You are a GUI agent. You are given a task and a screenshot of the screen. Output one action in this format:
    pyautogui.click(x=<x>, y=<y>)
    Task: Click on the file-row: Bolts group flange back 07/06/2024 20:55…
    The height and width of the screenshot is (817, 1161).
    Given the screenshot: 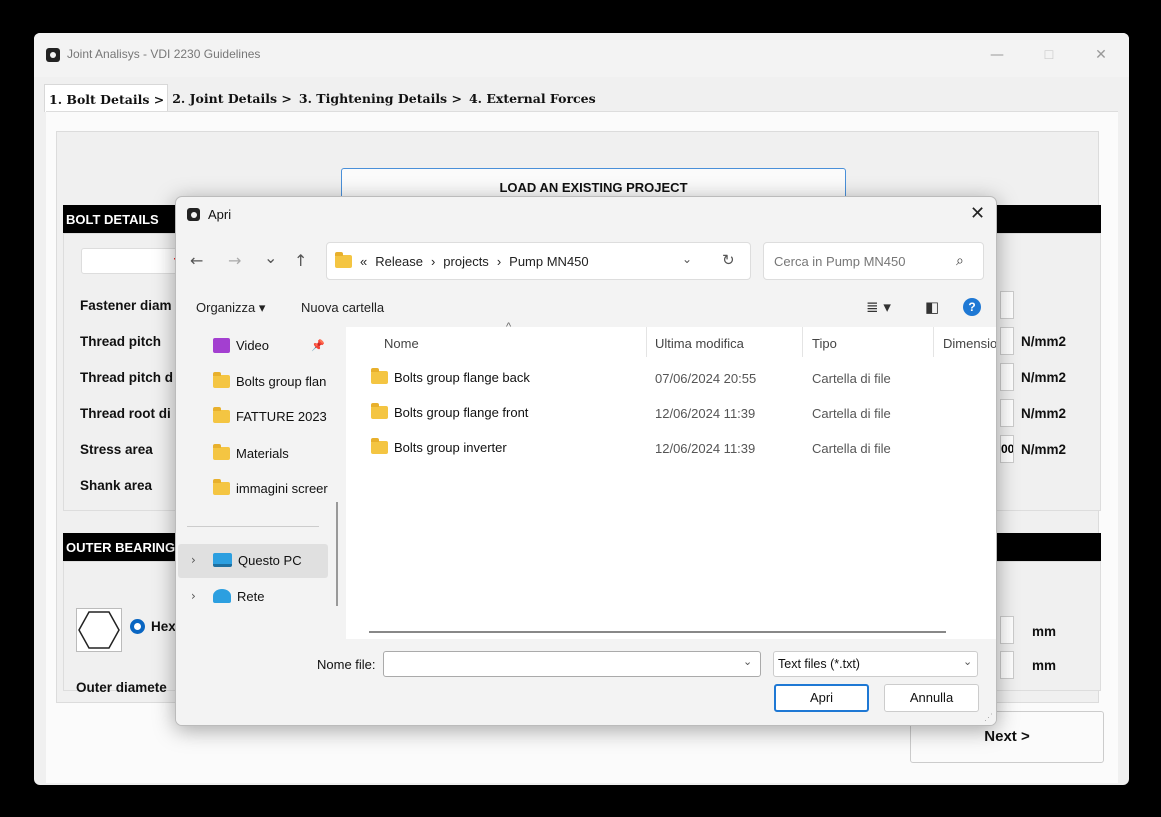 What is the action you would take?
    pyautogui.click(x=671, y=378)
    